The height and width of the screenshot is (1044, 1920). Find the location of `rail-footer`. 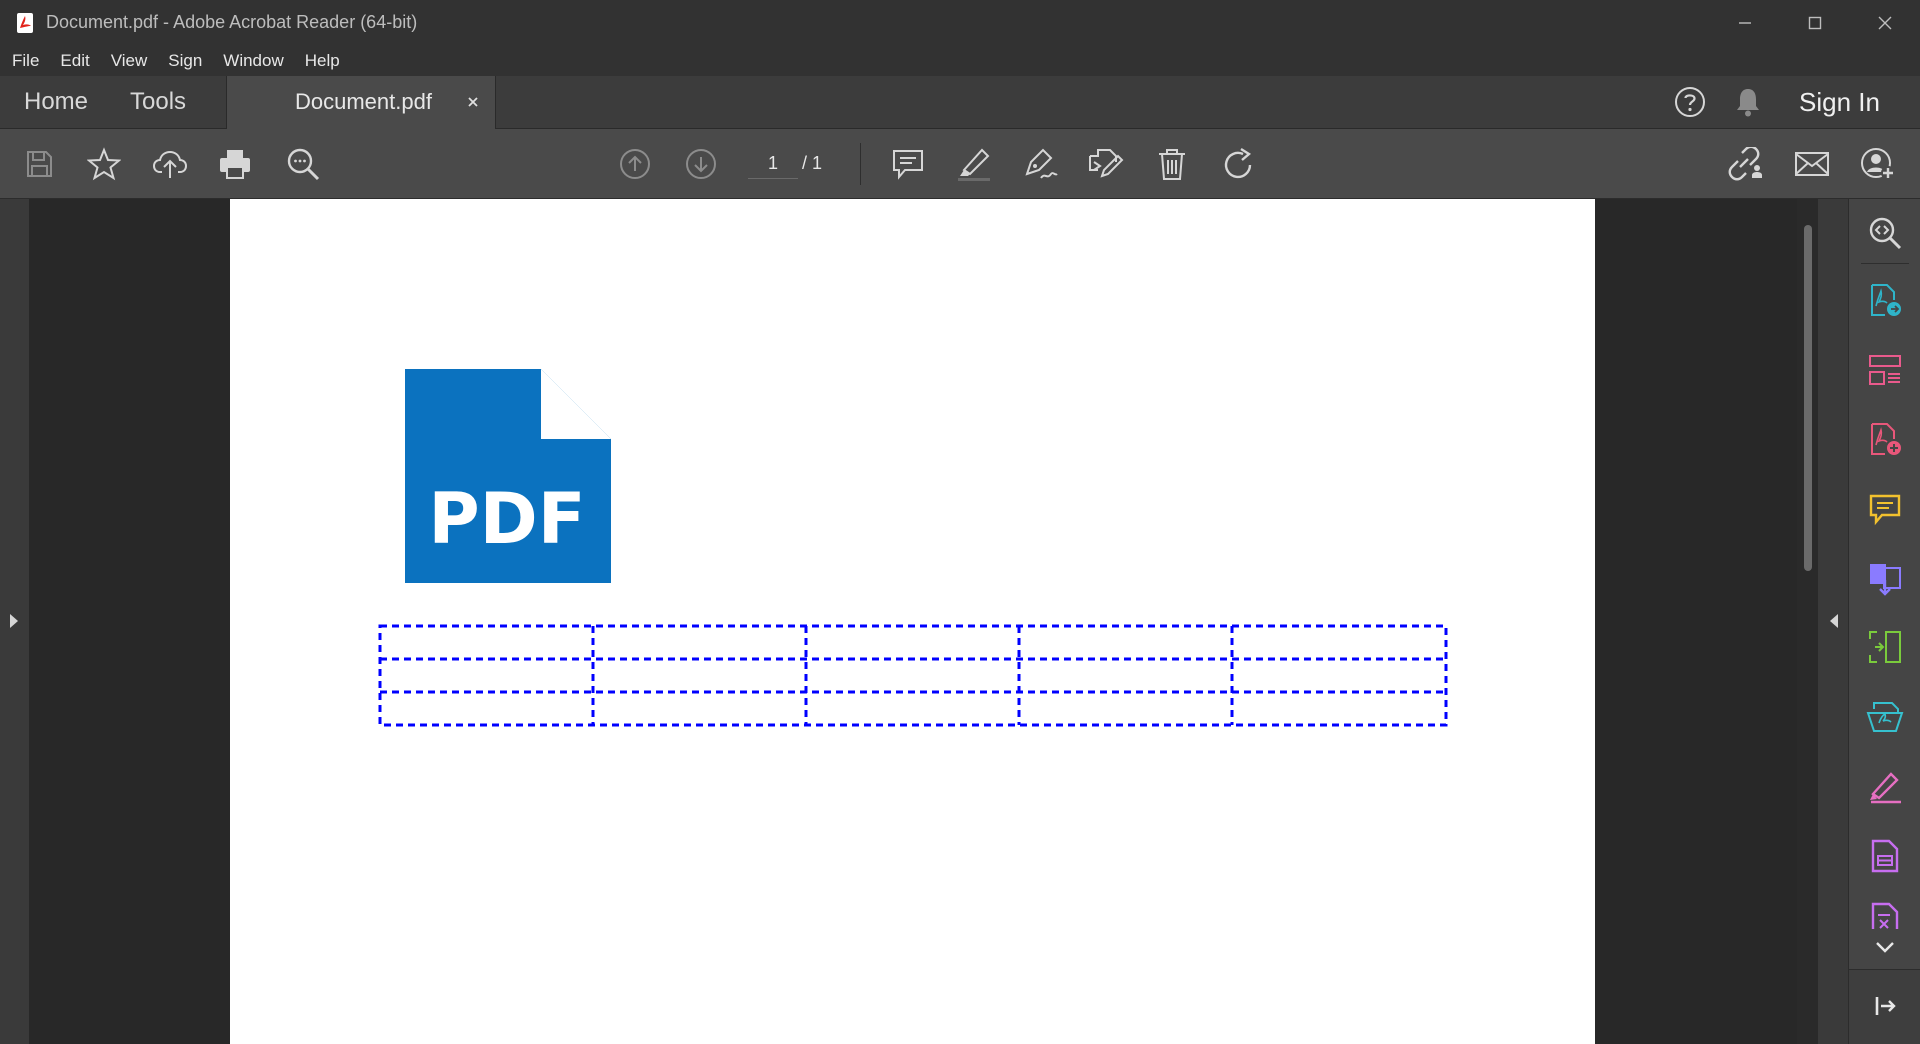

rail-footer is located at coordinates (1884, 1006).